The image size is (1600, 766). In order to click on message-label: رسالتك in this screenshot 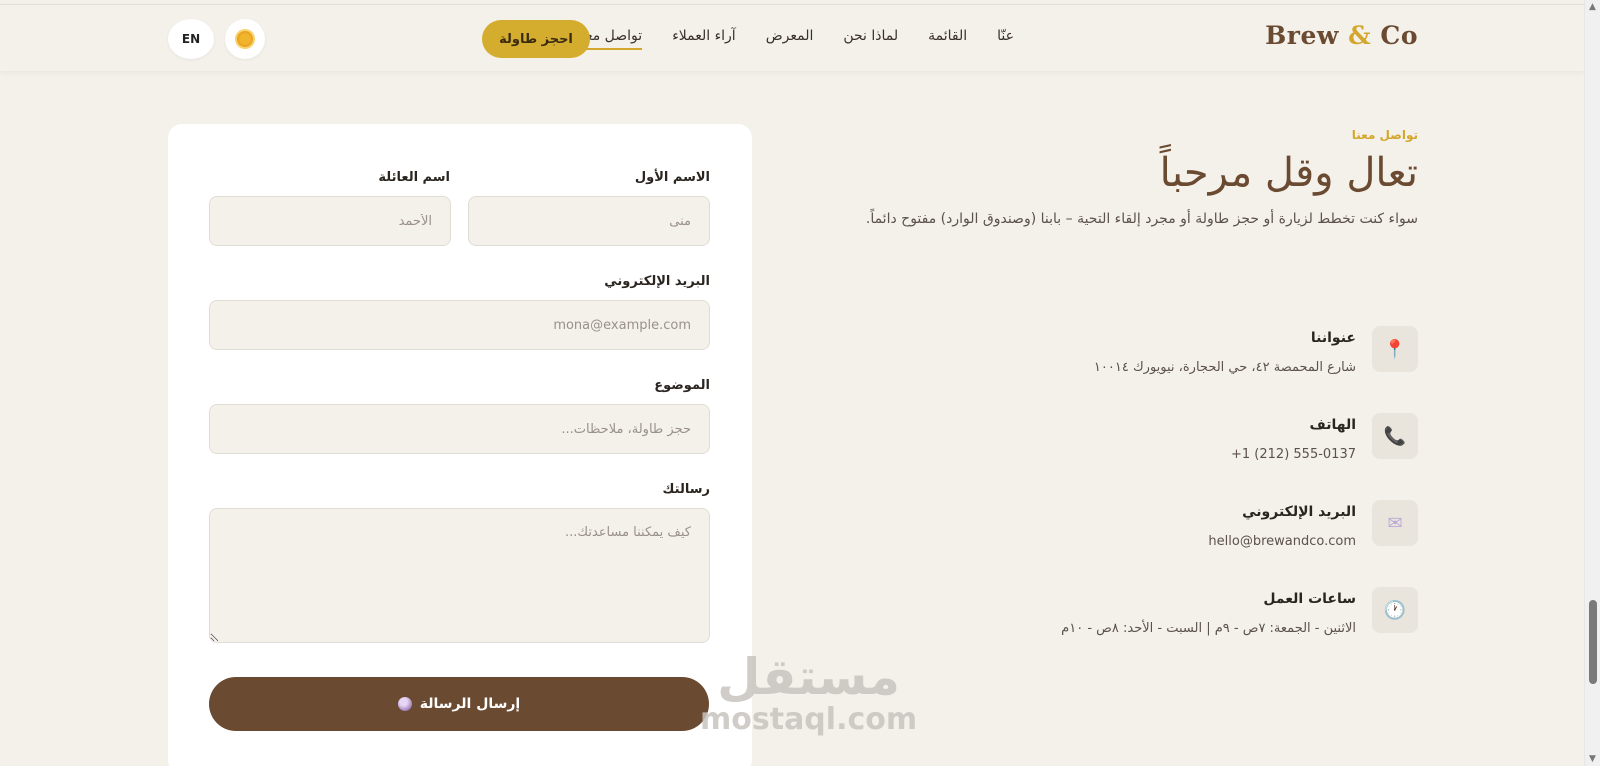, I will do `click(686, 489)`.